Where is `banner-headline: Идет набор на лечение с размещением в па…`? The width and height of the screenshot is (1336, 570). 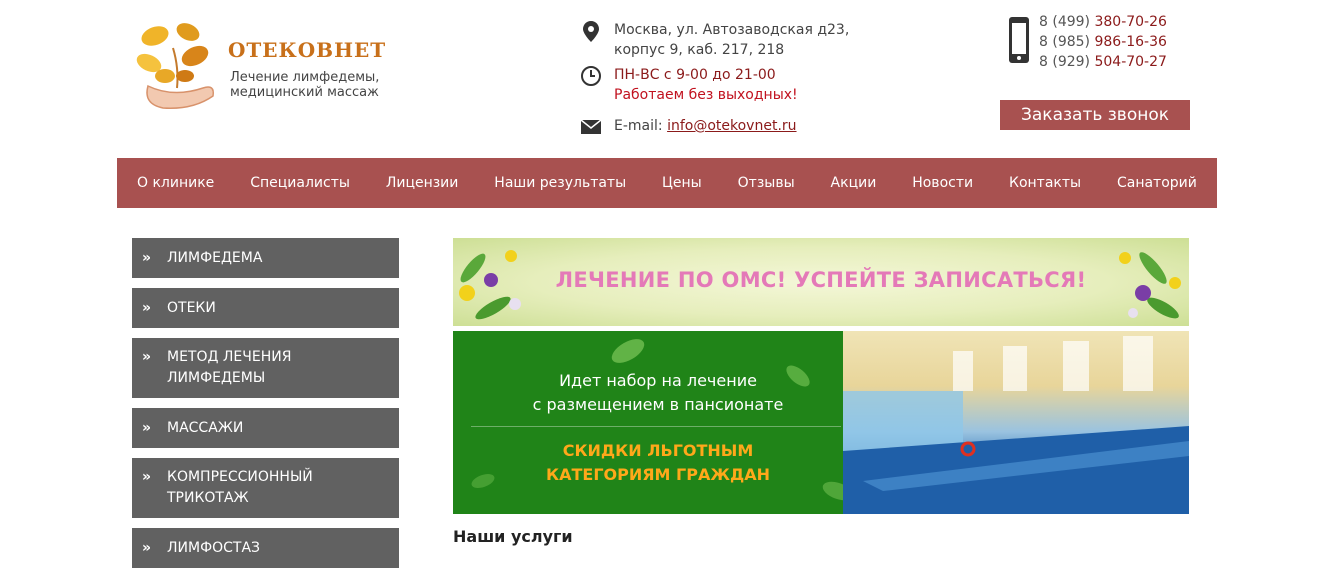
banner-headline: Идет набор на лечение с размещением в па… is located at coordinates (658, 392).